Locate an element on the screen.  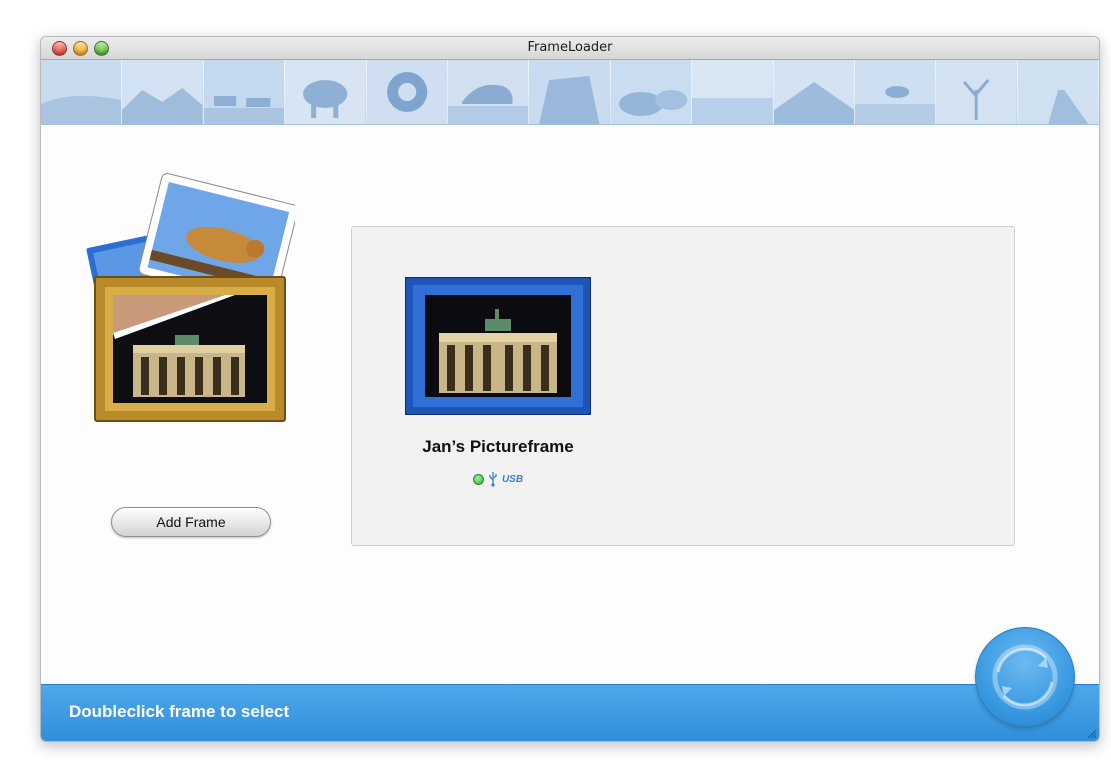
sync-arrows-icon is located at coordinates (1025, 677).